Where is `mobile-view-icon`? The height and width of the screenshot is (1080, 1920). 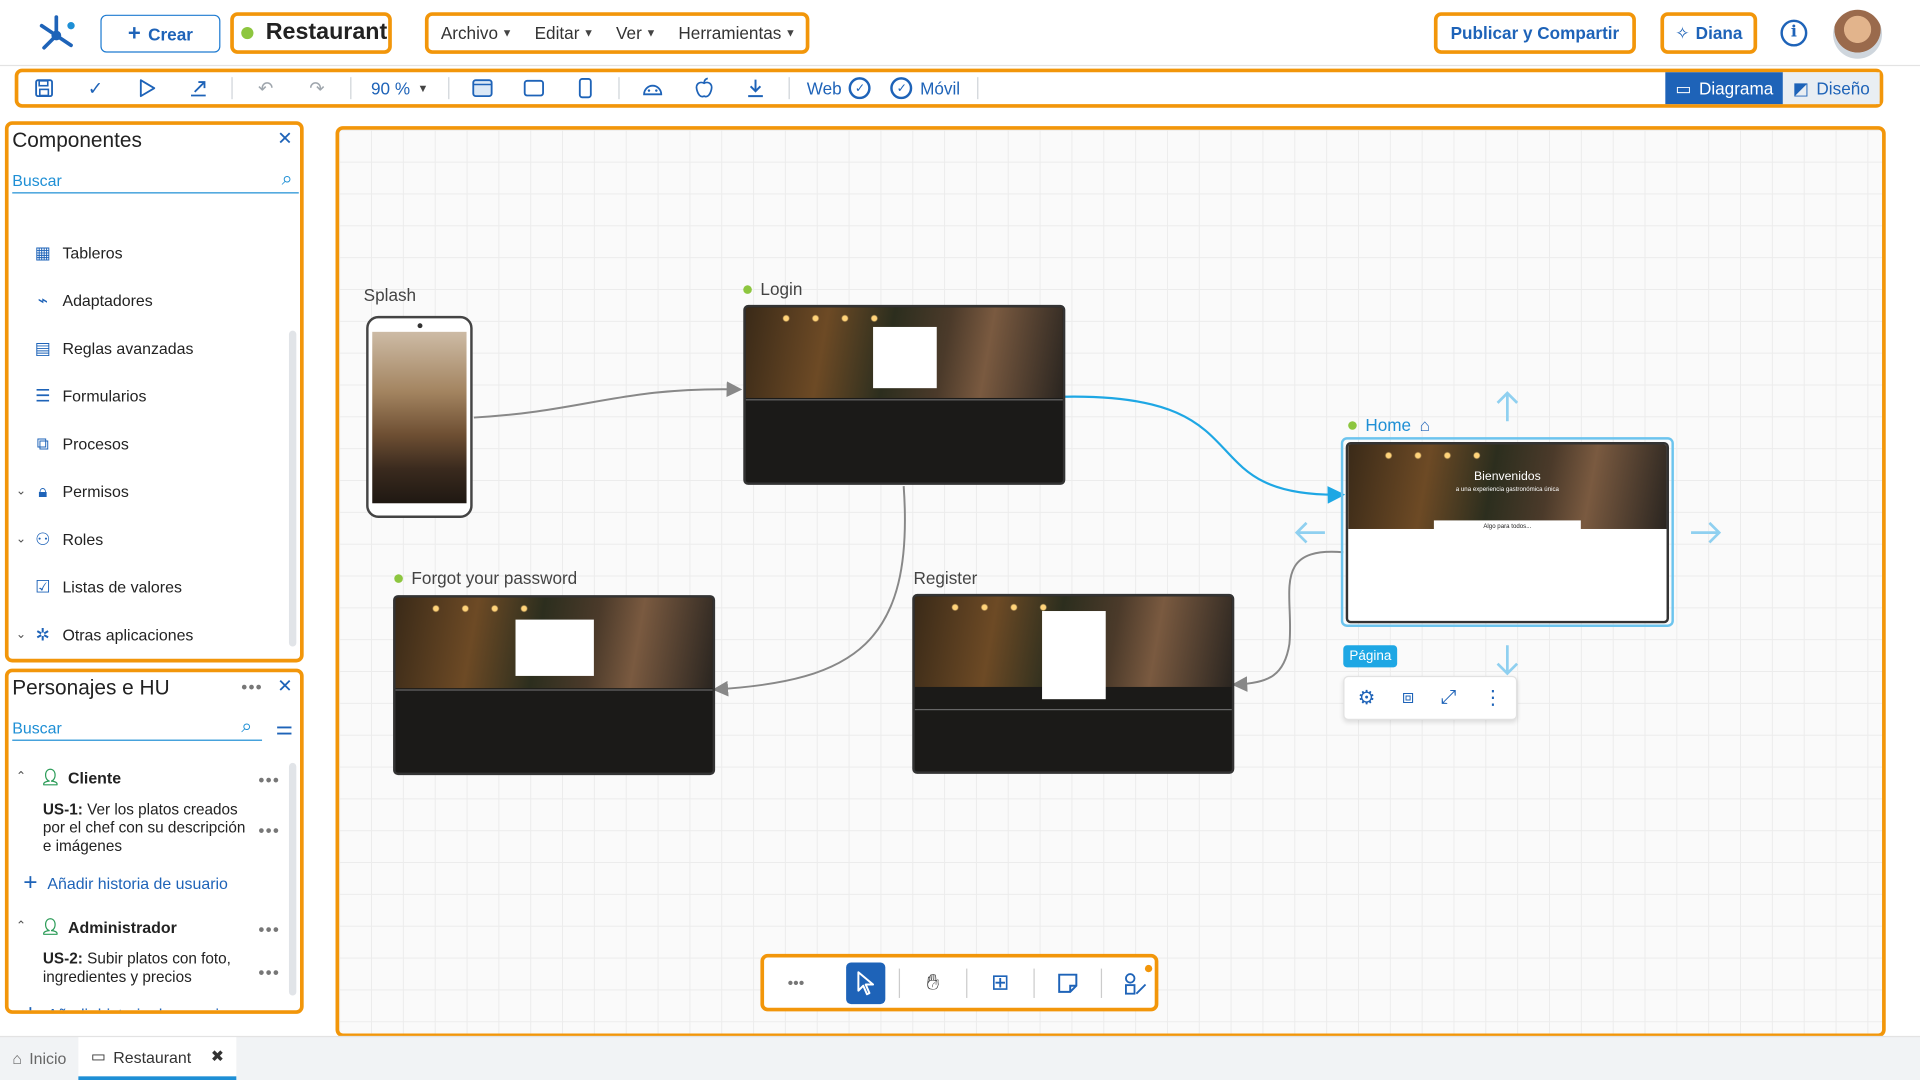 mobile-view-icon is located at coordinates (584, 88).